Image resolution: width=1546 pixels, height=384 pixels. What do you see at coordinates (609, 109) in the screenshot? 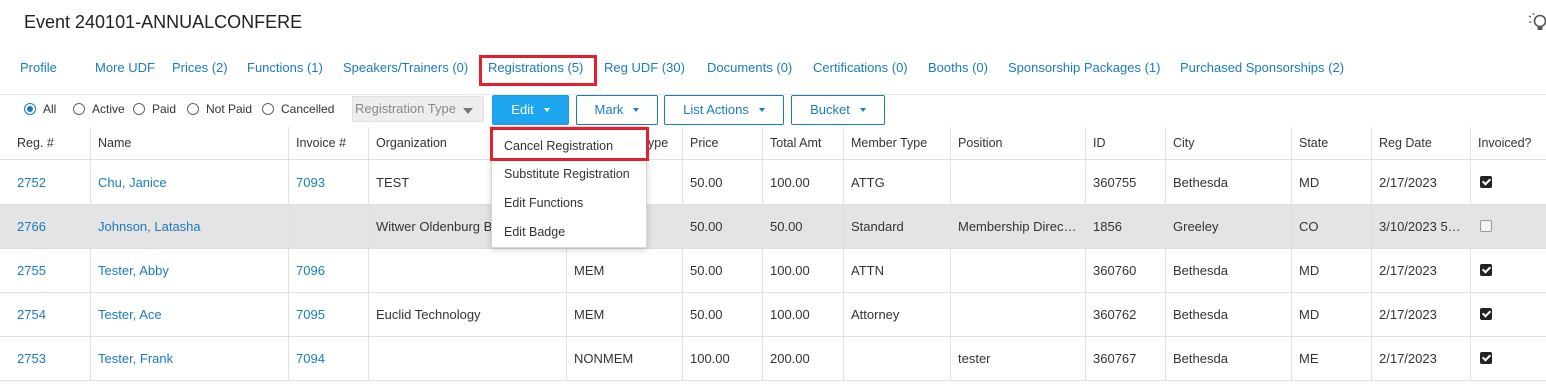
I see `mark-button-label: Mark` at bounding box center [609, 109].